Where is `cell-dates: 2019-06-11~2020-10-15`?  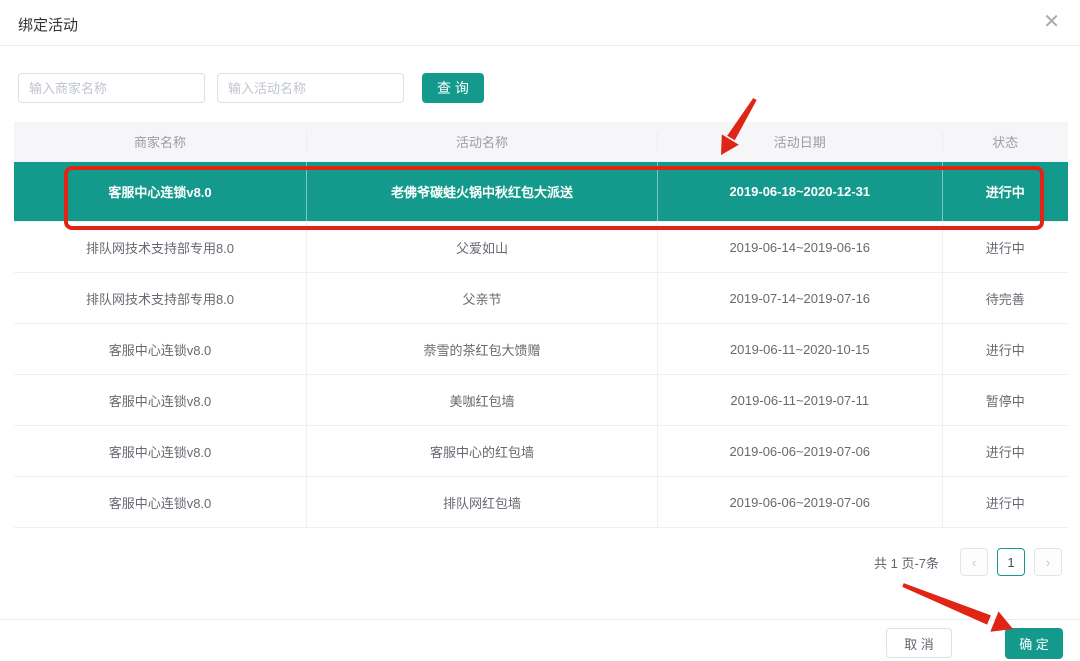
cell-dates: 2019-06-11~2020-10-15 is located at coordinates (800, 349).